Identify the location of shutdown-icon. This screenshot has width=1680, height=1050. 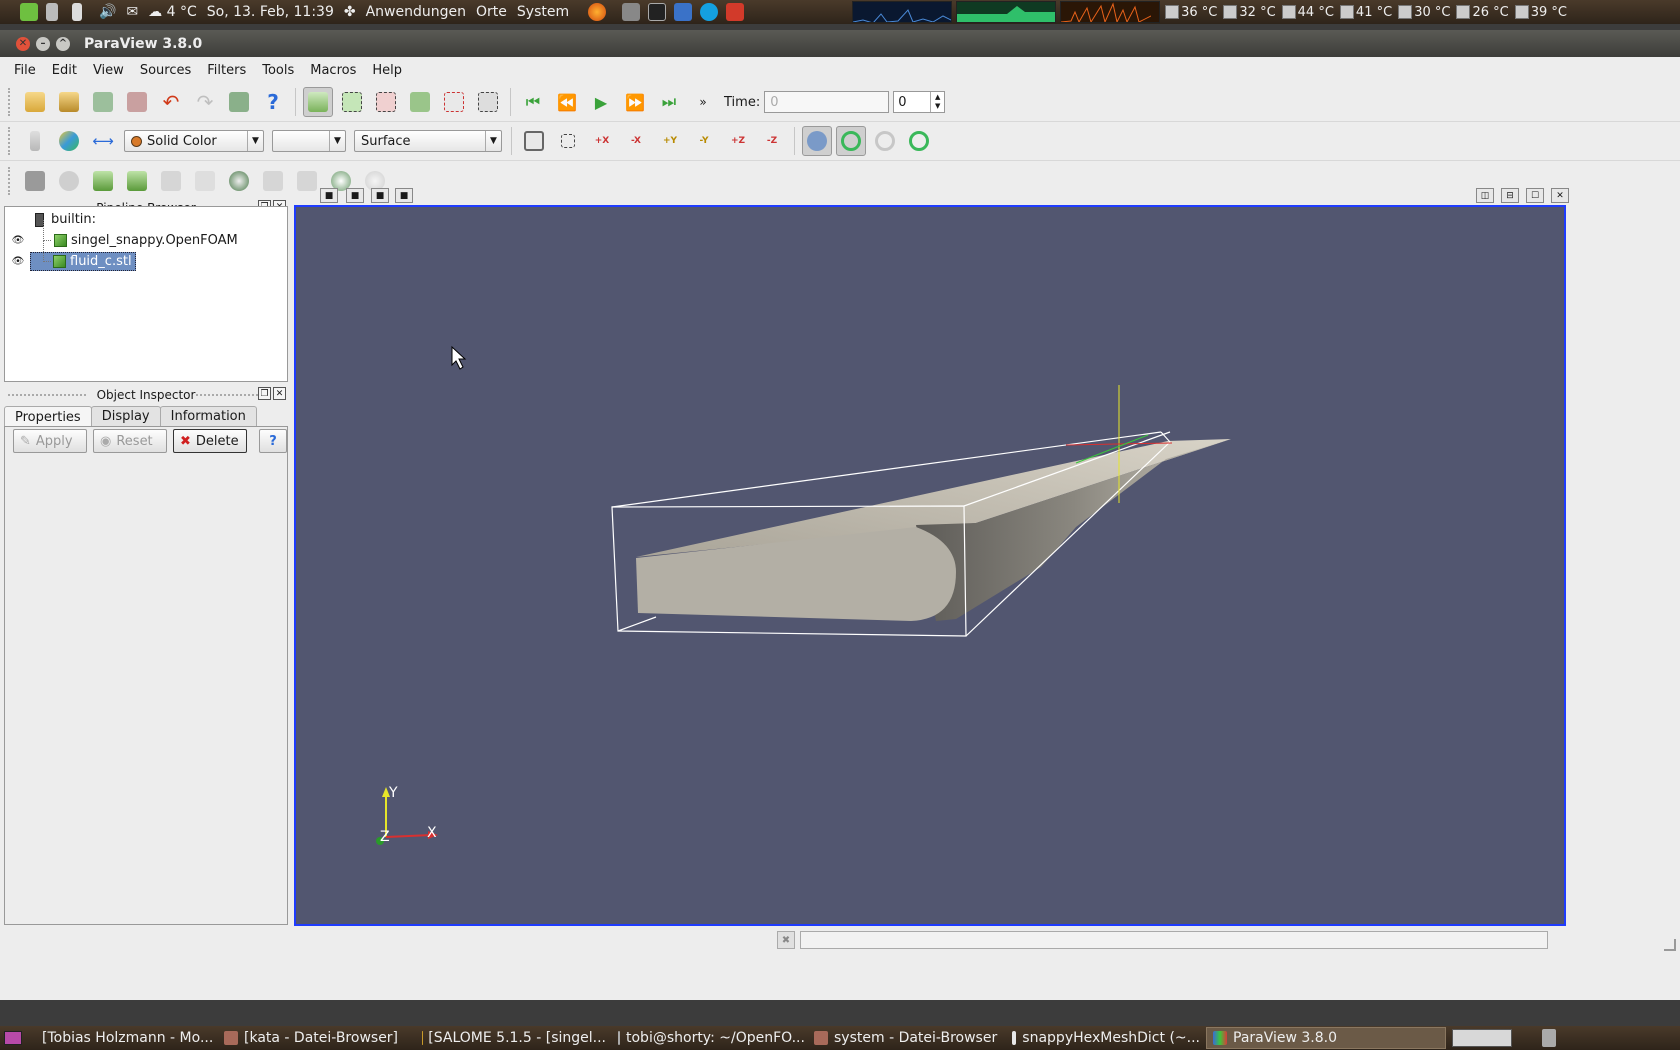
(735, 12).